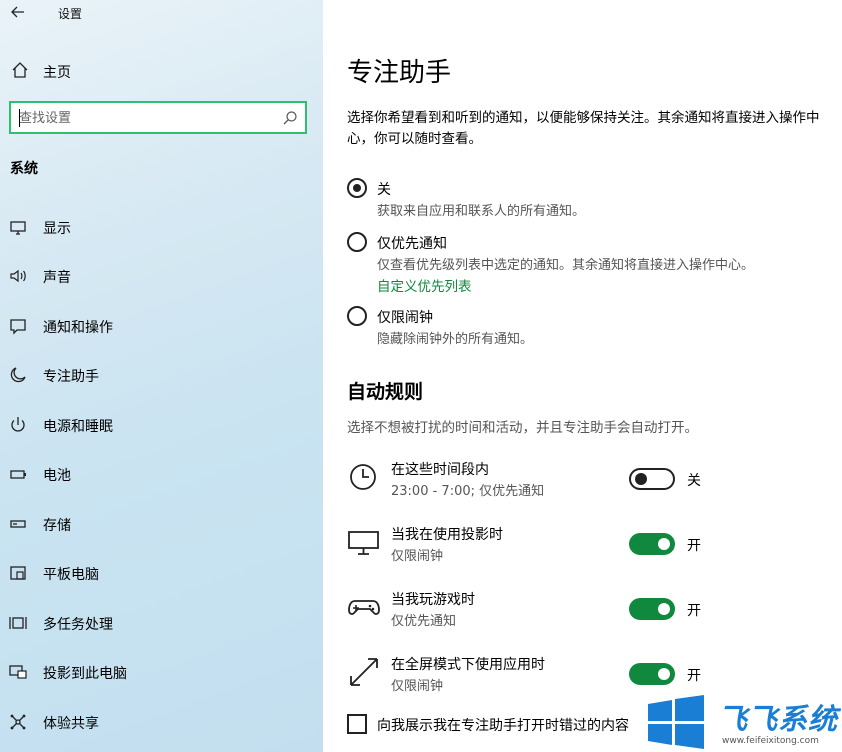  Describe the element at coordinates (440, 470) in the screenshot. I see `rule-title: 在这些时间段内` at that location.